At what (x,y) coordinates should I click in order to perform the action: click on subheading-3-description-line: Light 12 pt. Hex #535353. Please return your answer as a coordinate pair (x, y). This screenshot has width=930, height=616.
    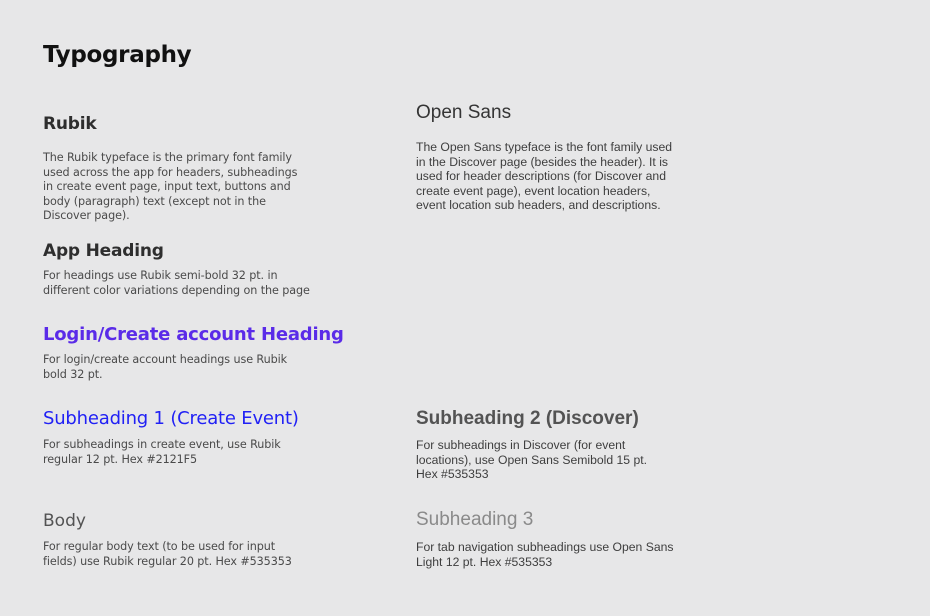
    Looking at the image, I should click on (484, 561).